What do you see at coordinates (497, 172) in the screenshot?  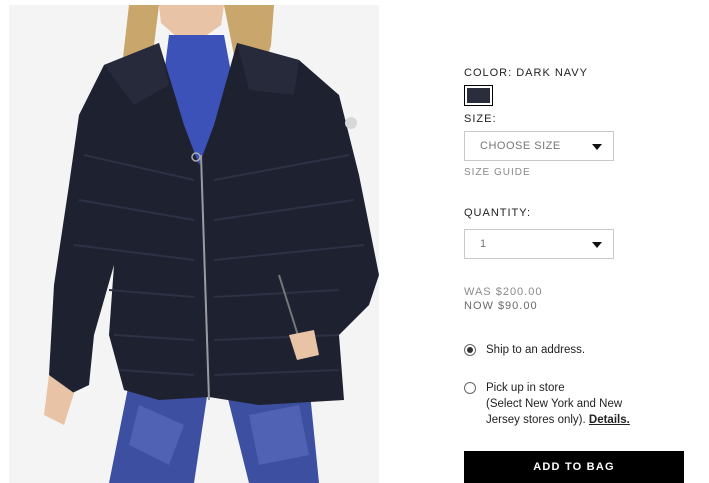 I see `size-guide-link: SIZE GUIDE` at bounding box center [497, 172].